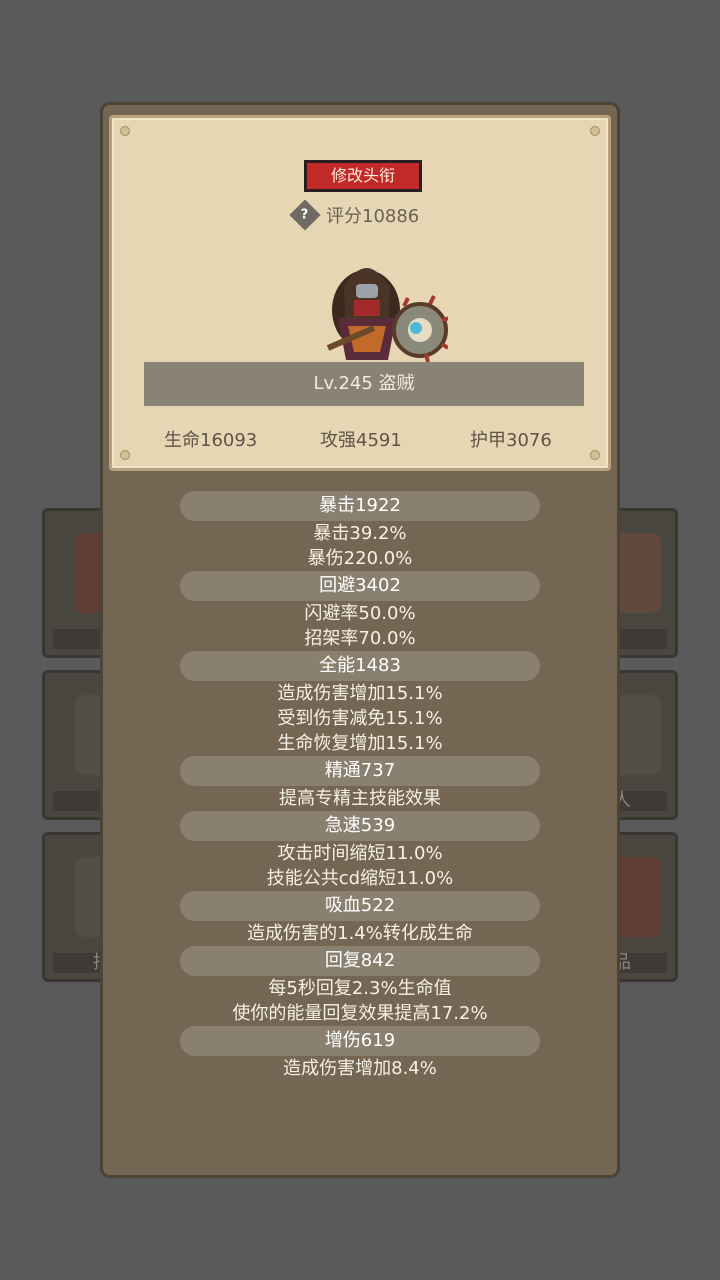  I want to click on attr-group-haste: 急速539 攻击时间缩短11.0% 技能公共cd缩短11.0%, so click(360, 851).